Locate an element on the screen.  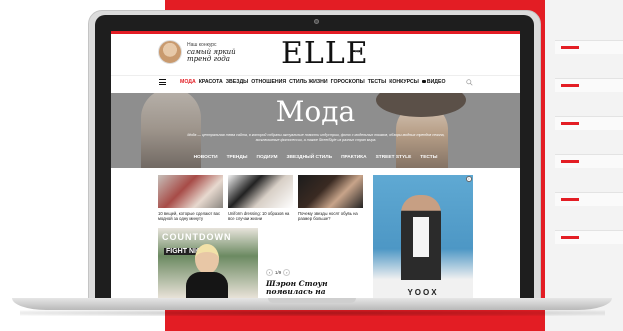
ad-banner is located at coordinates (423, 236).